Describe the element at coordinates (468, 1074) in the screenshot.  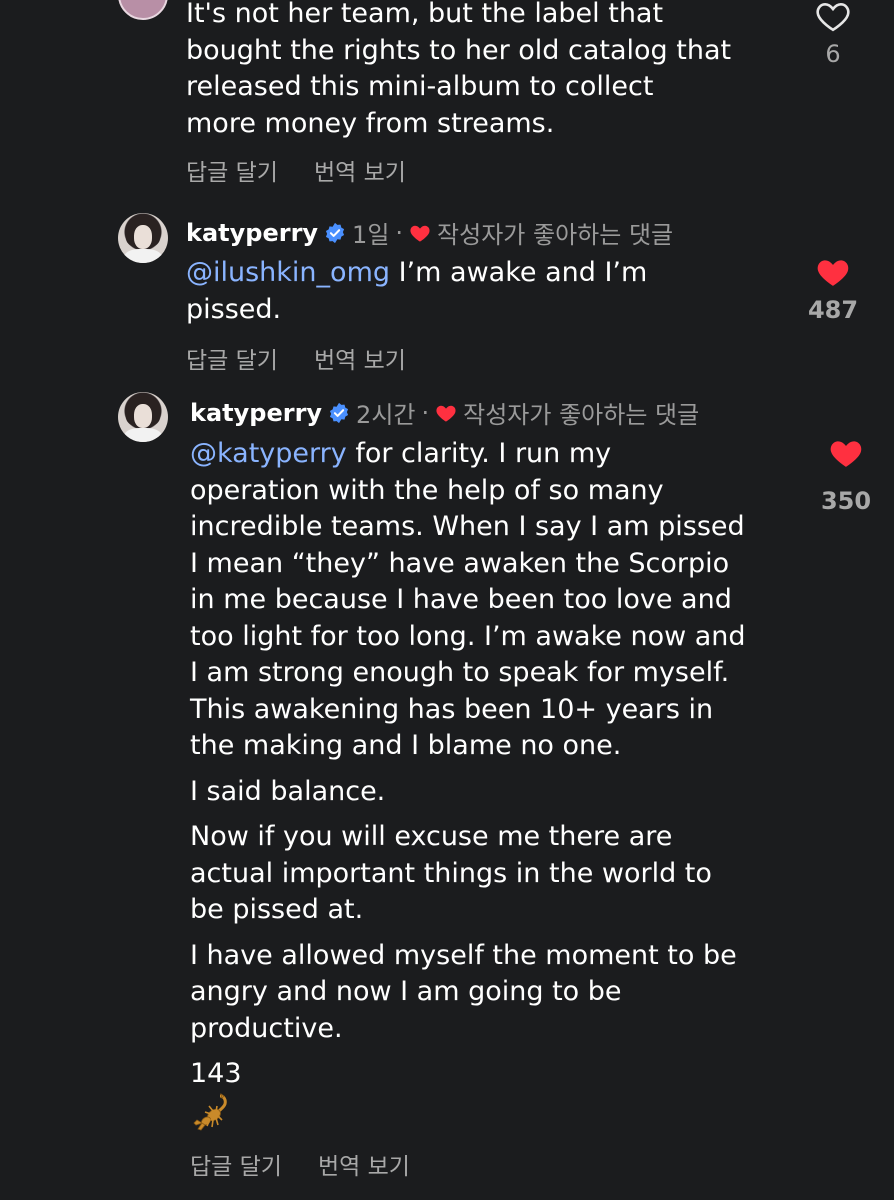
I see `comment-paragraph: 143` at that location.